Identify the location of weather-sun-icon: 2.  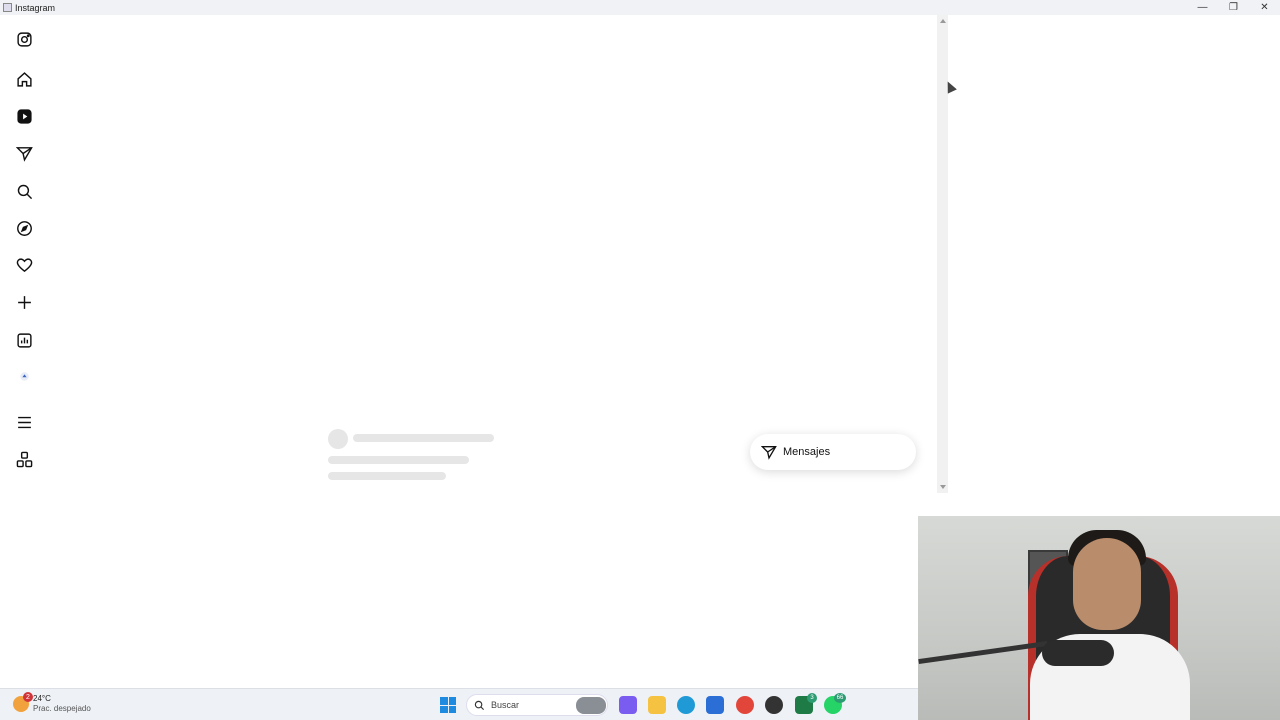
(23, 702).